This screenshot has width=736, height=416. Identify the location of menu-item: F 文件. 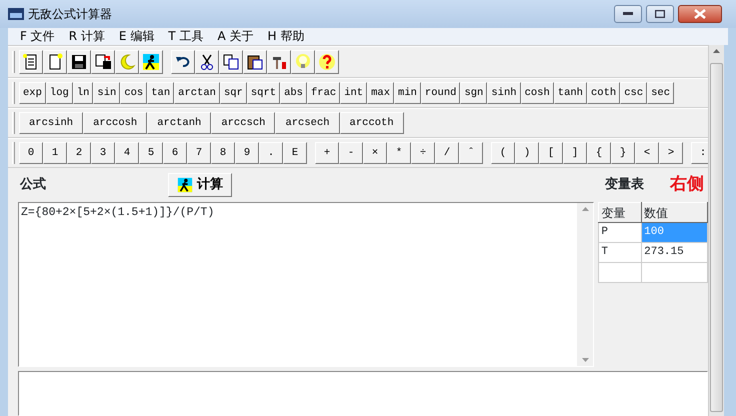
(37, 36).